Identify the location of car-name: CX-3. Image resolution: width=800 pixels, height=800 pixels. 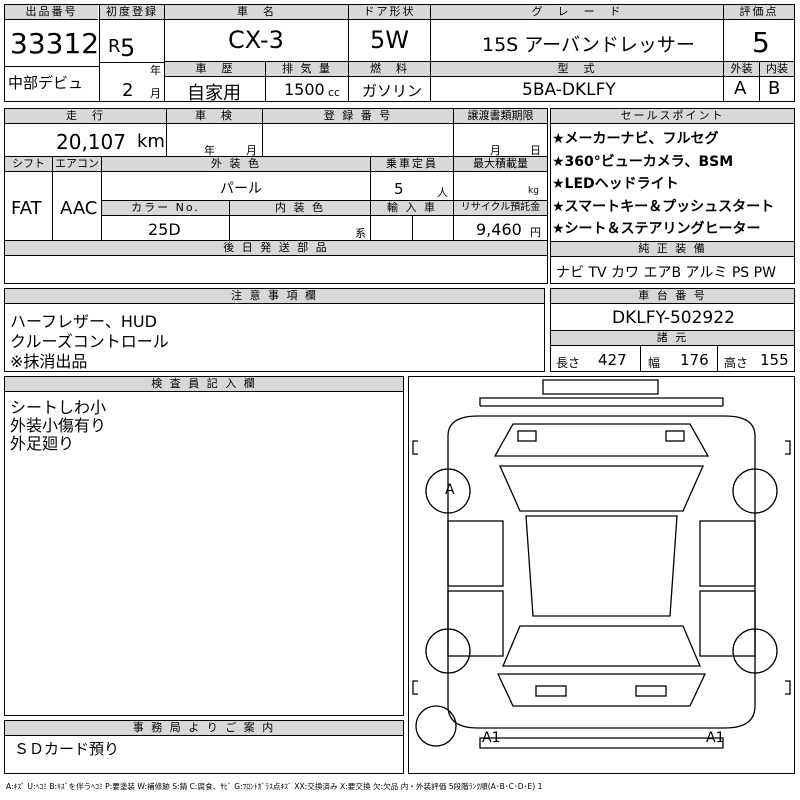
(256, 40).